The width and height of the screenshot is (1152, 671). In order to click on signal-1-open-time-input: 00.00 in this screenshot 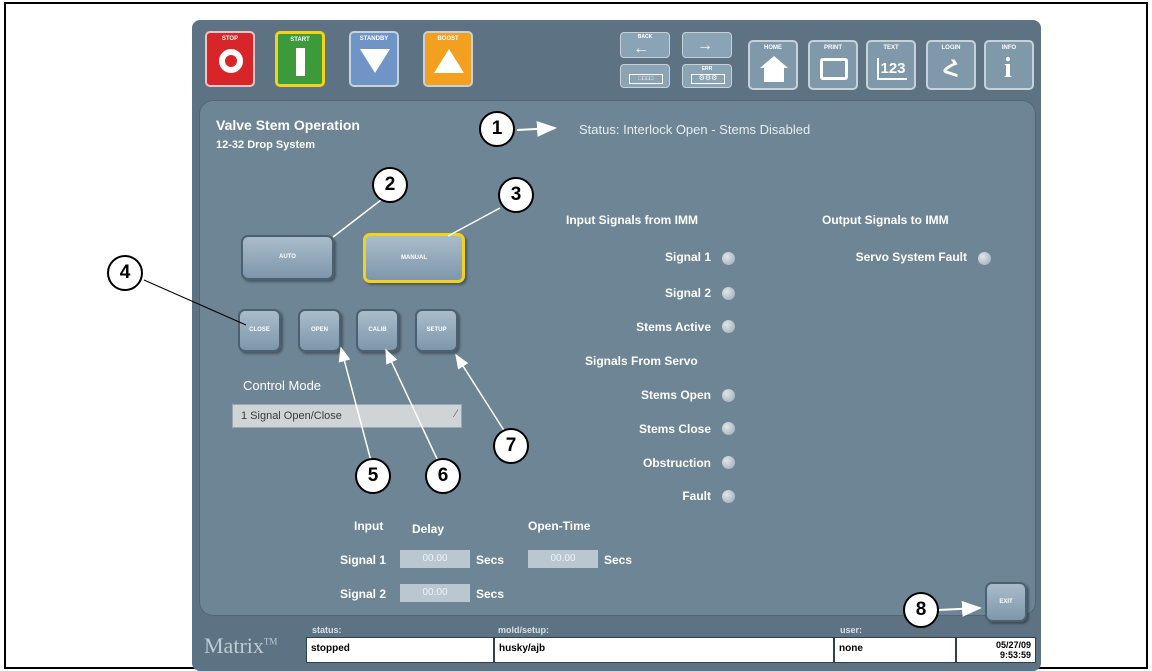, I will do `click(563, 559)`.